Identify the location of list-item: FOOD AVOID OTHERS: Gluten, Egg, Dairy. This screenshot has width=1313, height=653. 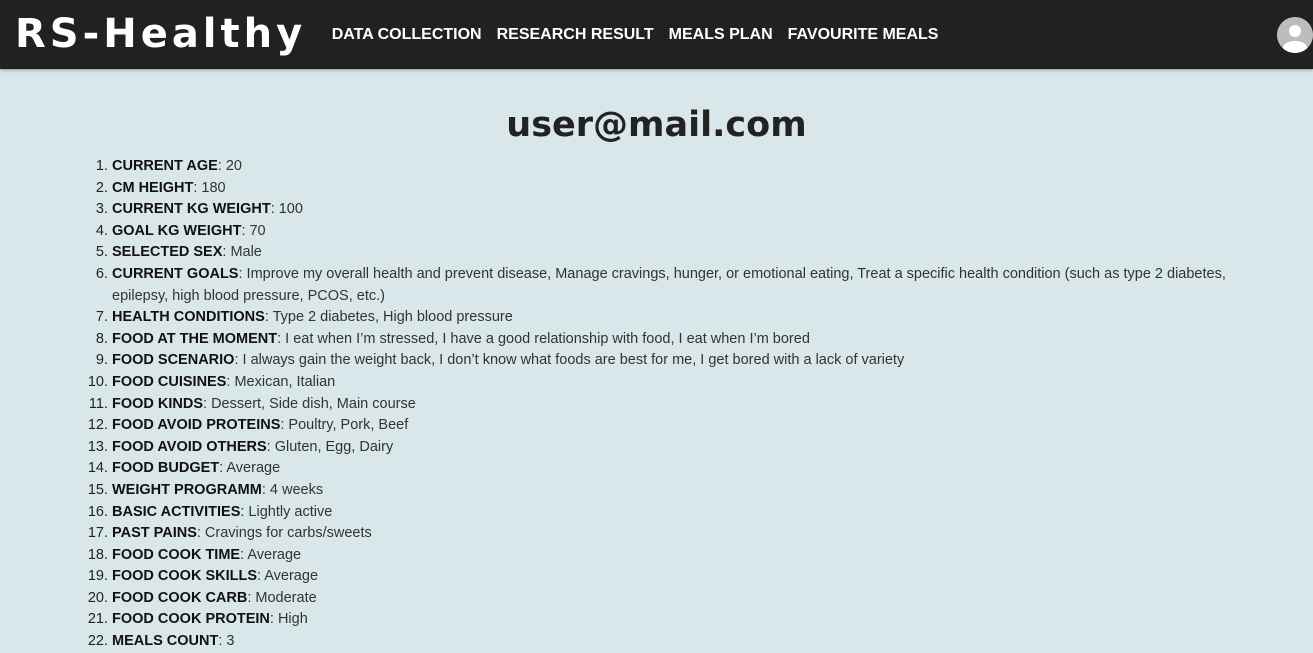
(672, 448).